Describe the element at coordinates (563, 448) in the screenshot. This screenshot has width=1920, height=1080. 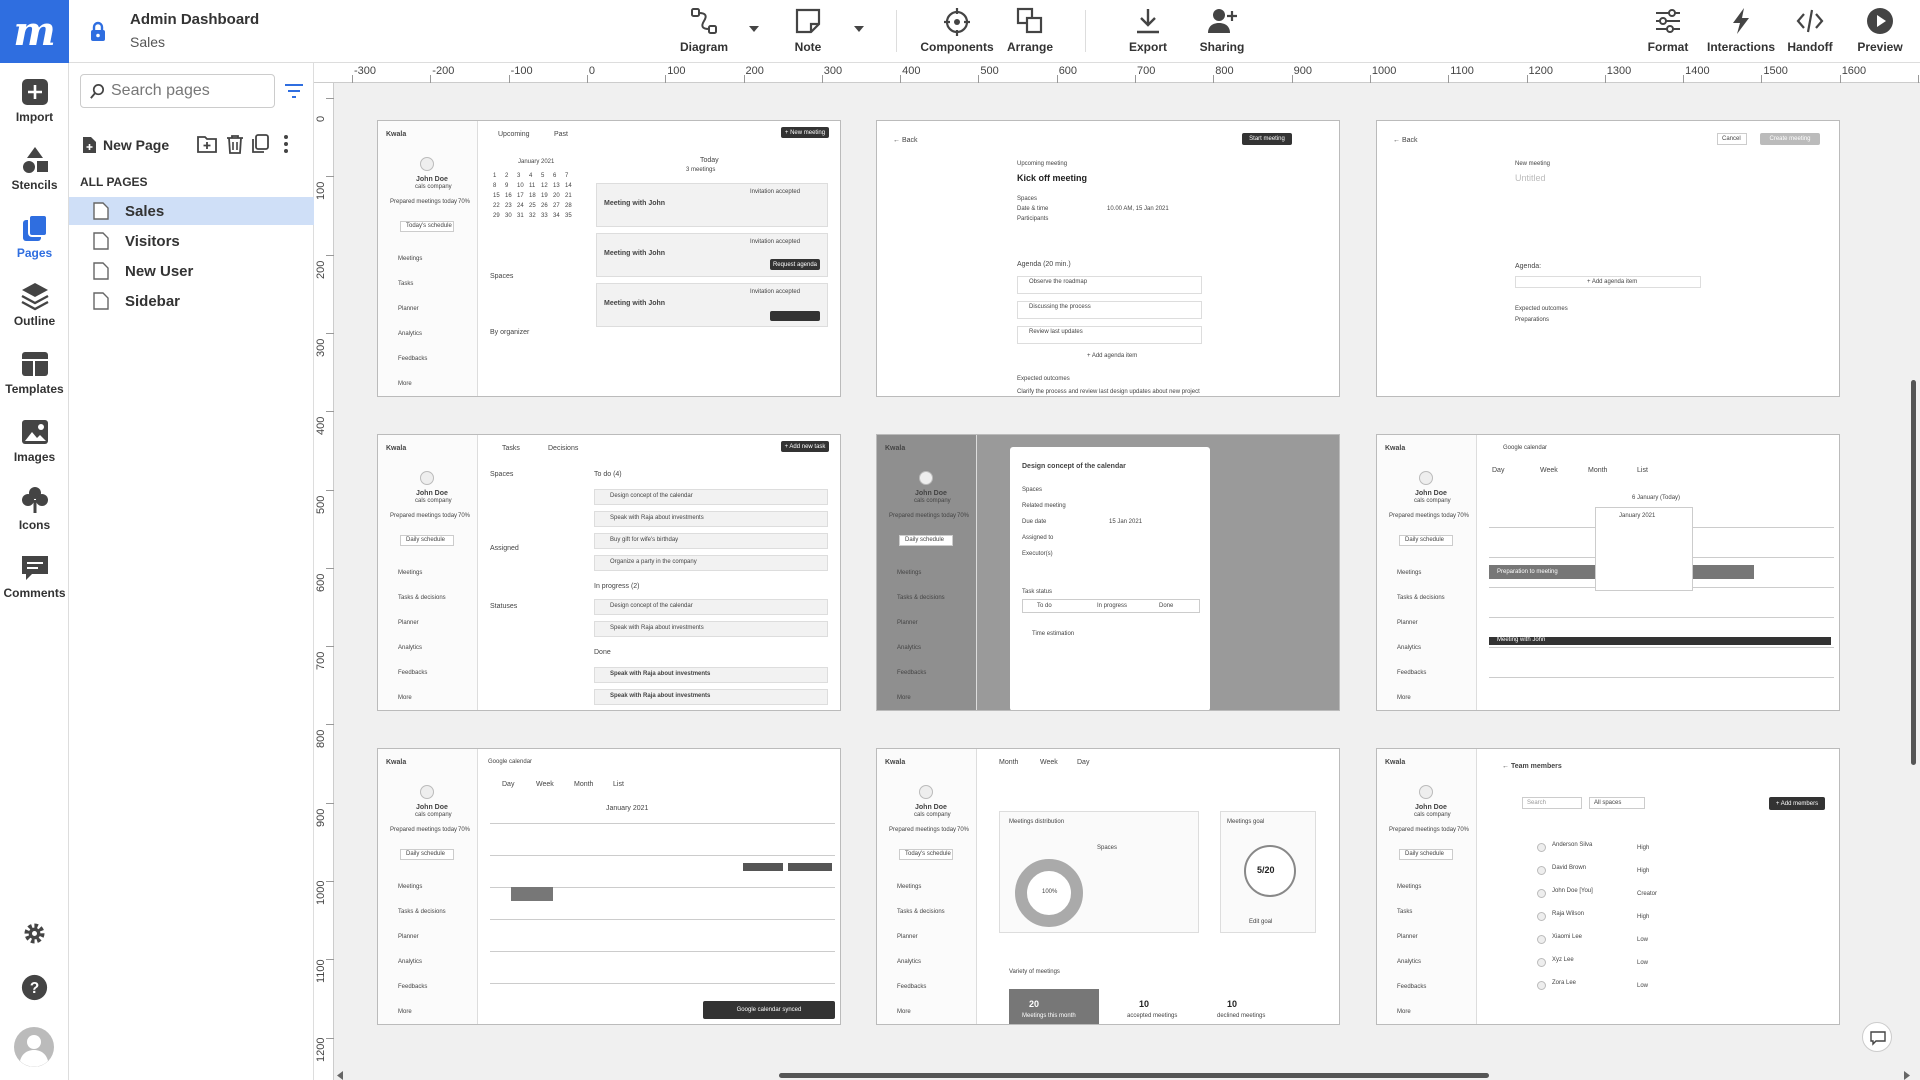
I see `thumb-tab: Decisions` at that location.